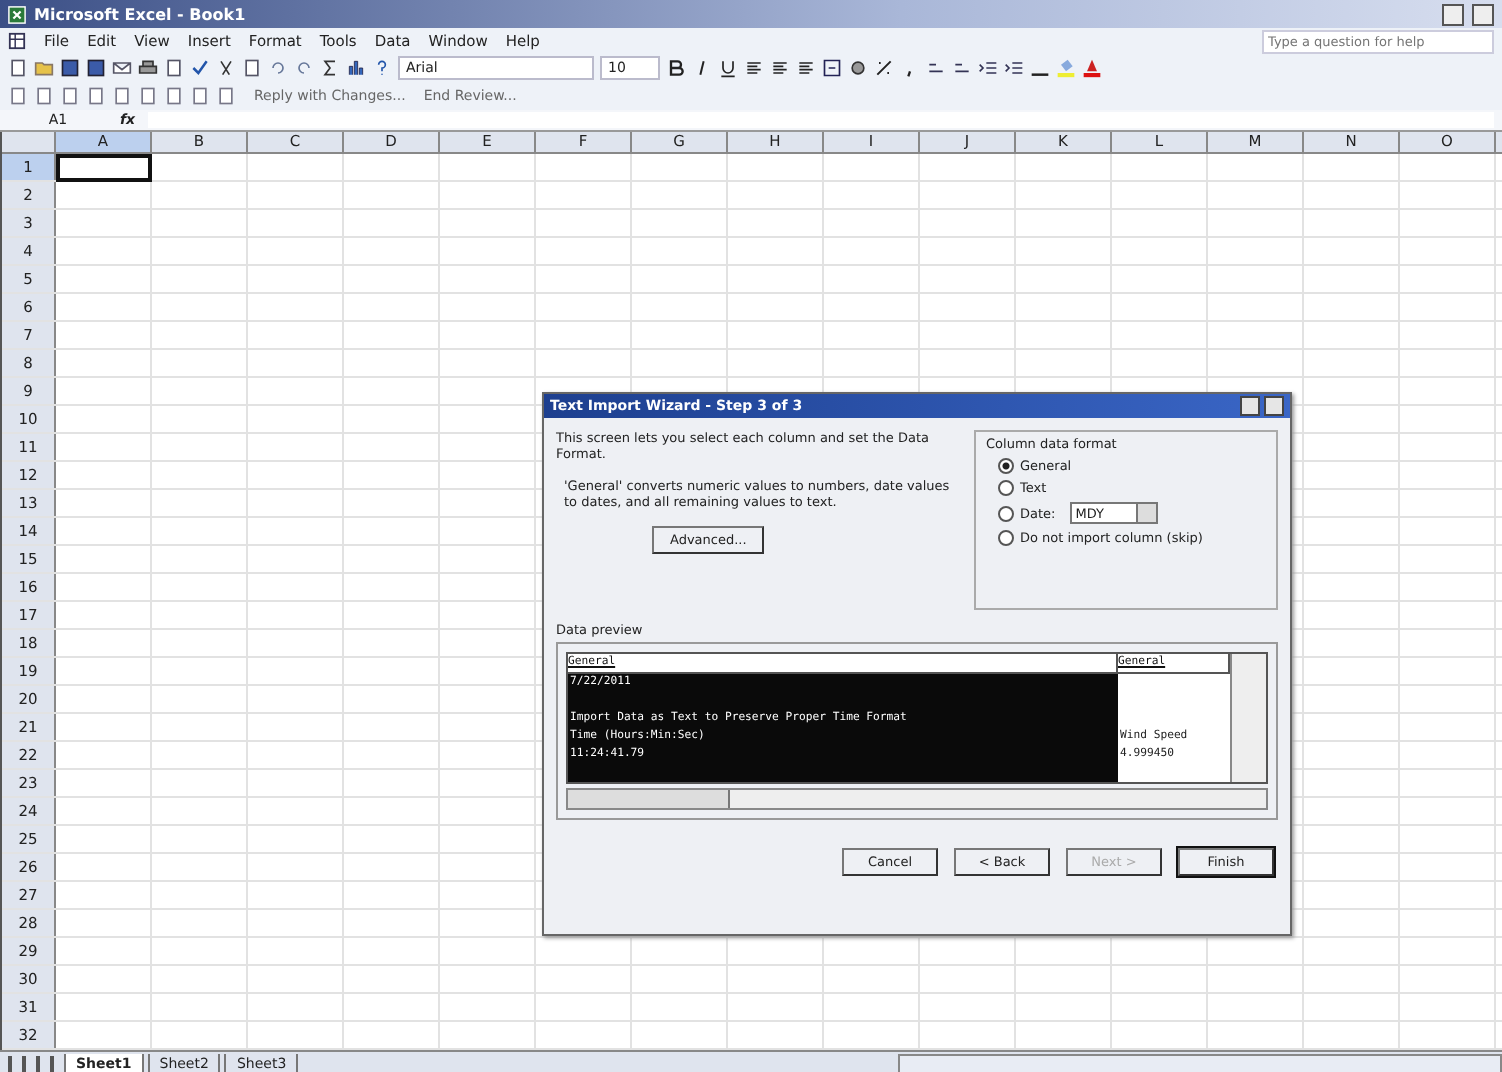 The width and height of the screenshot is (1502, 1072). What do you see at coordinates (1066, 68) in the screenshot?
I see `fill-color-icon` at bounding box center [1066, 68].